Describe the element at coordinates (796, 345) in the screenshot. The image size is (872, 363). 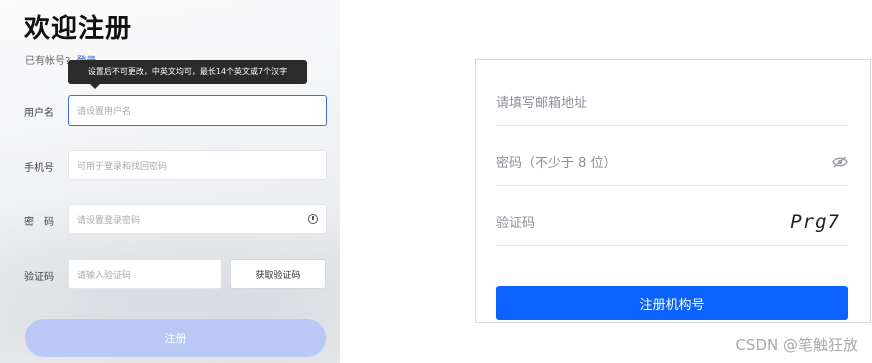
I see `watermark: CSDN @笔触狂放` at that location.